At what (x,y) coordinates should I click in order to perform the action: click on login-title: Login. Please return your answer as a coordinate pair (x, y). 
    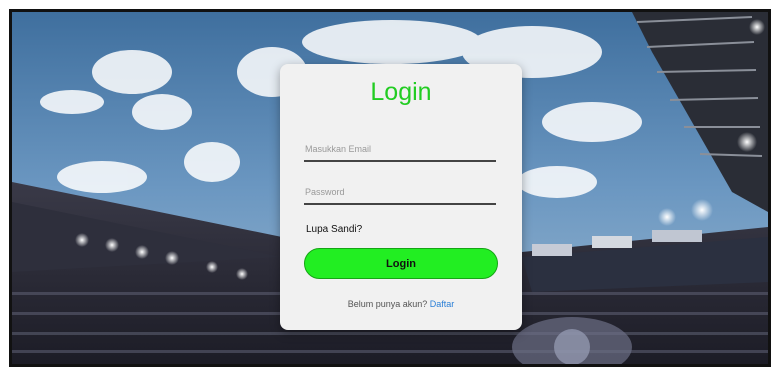
    Looking at the image, I should click on (401, 92).